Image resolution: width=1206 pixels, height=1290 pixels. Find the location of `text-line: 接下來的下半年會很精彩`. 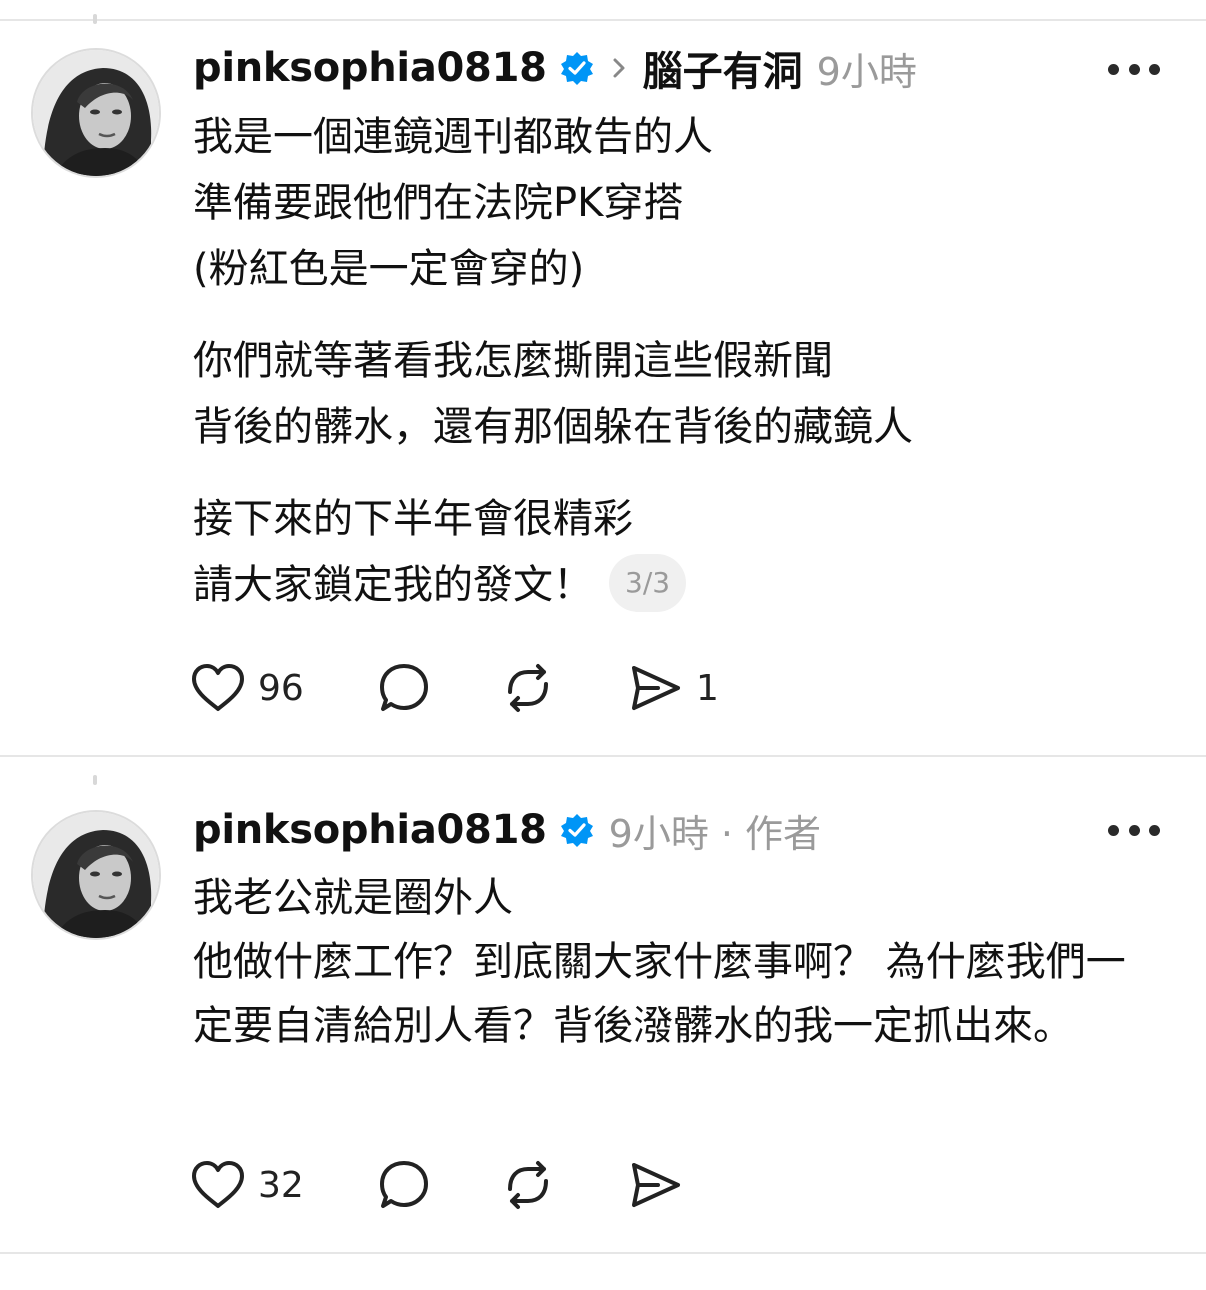

text-line: 接下來的下半年會很精彩 is located at coordinates (413, 519).